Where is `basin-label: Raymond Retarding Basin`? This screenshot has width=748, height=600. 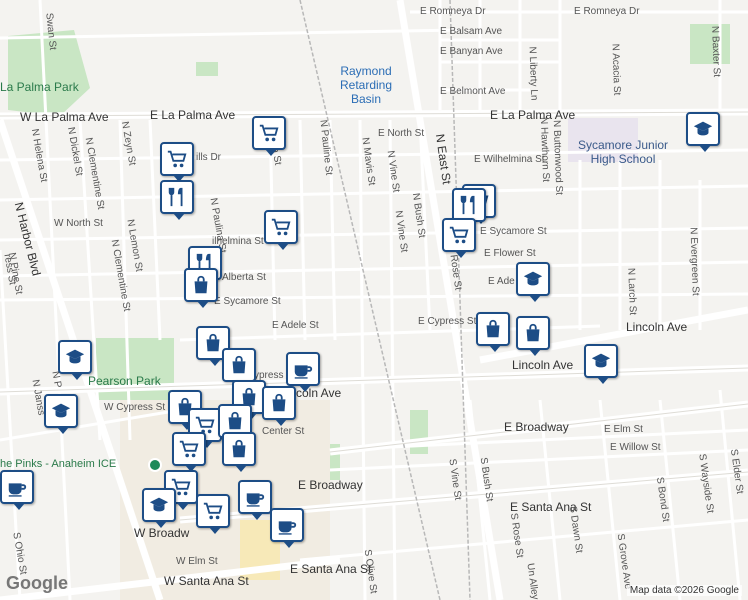
basin-label: Raymond Retarding Basin is located at coordinates (366, 85).